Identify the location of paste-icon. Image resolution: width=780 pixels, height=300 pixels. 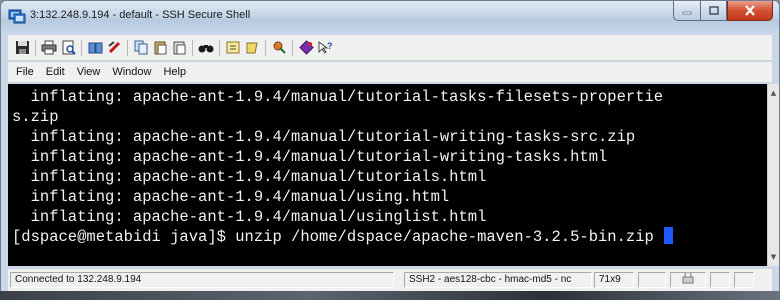
(160, 48).